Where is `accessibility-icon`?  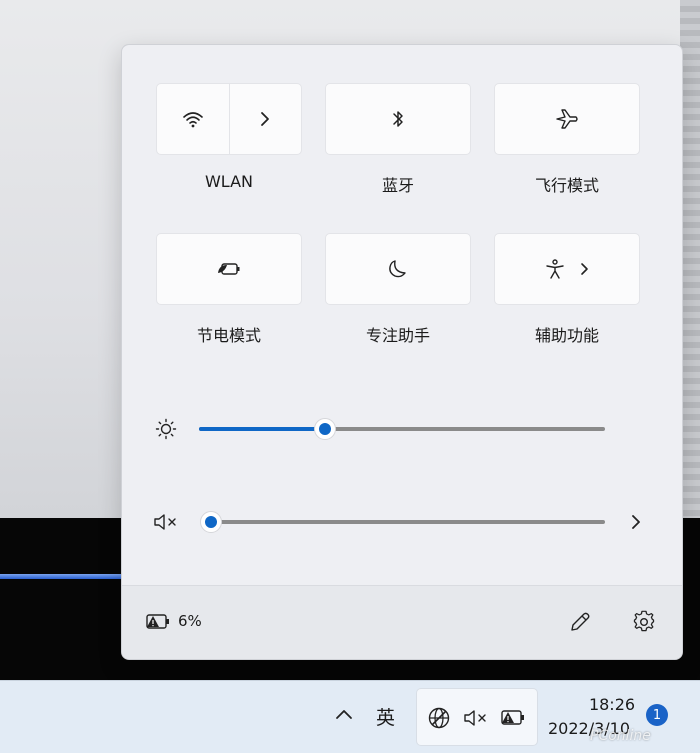
accessibility-icon is located at coordinates (555, 269).